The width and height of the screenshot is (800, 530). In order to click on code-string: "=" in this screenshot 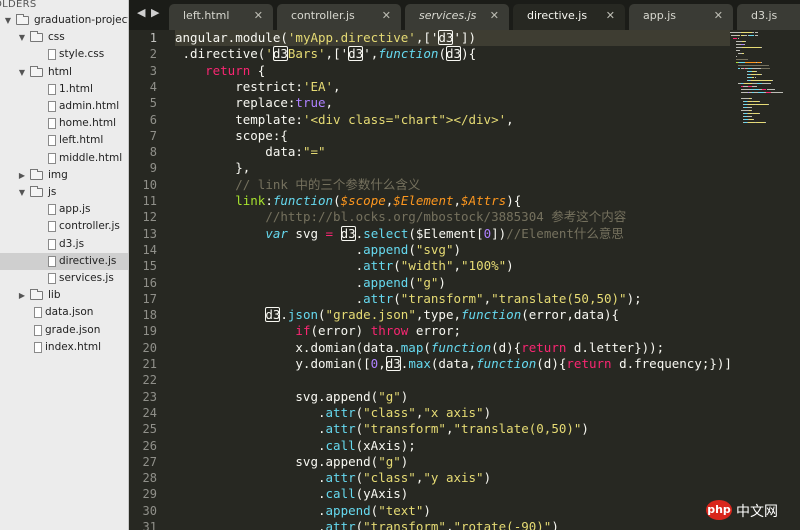, I will do `click(314, 152)`.